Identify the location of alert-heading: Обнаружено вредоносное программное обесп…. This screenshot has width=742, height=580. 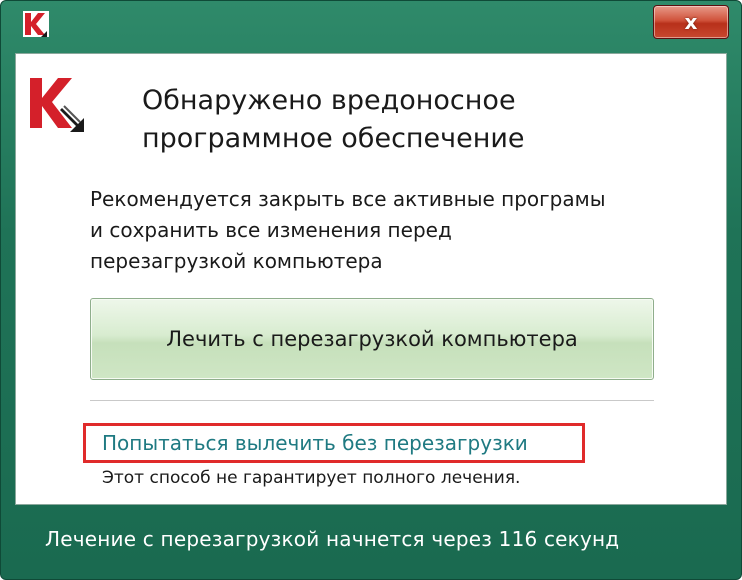
(422, 120).